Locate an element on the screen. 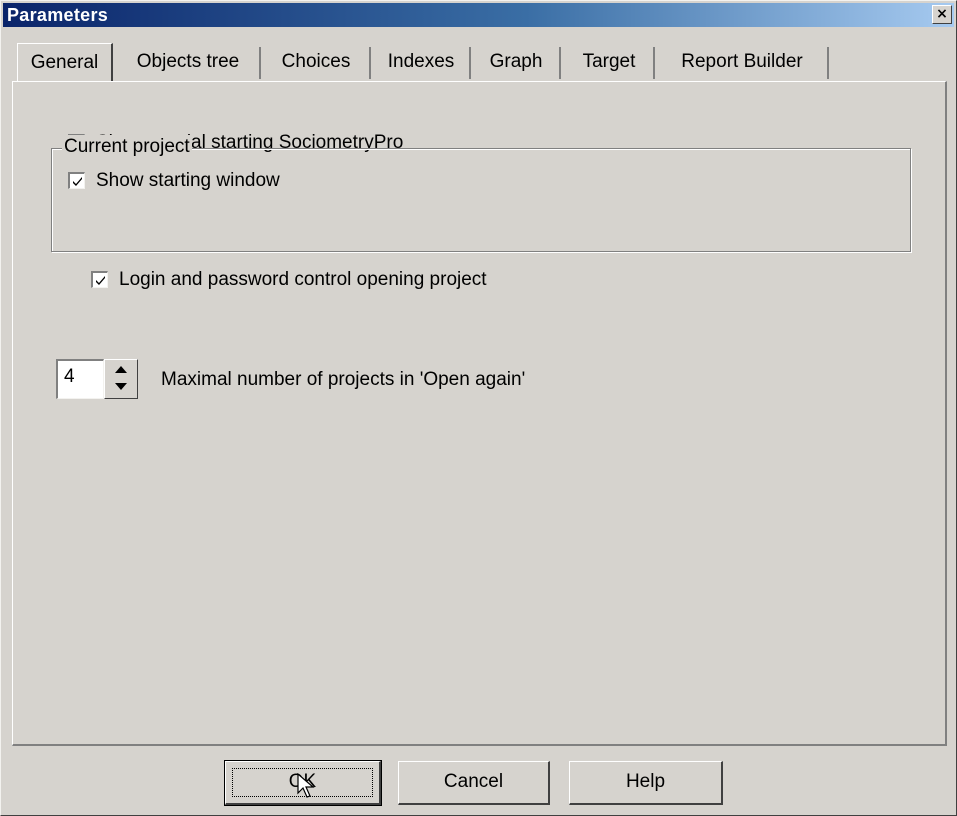  tab-indexes: Indexes is located at coordinates (422, 63).